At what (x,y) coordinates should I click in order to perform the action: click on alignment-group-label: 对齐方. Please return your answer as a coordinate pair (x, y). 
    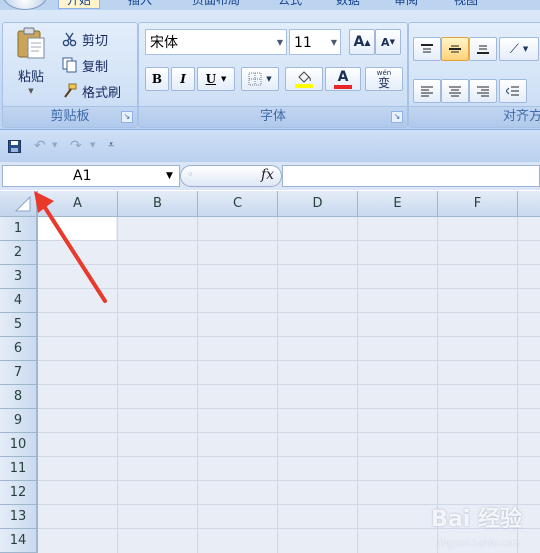
    Looking at the image, I should click on (474, 116).